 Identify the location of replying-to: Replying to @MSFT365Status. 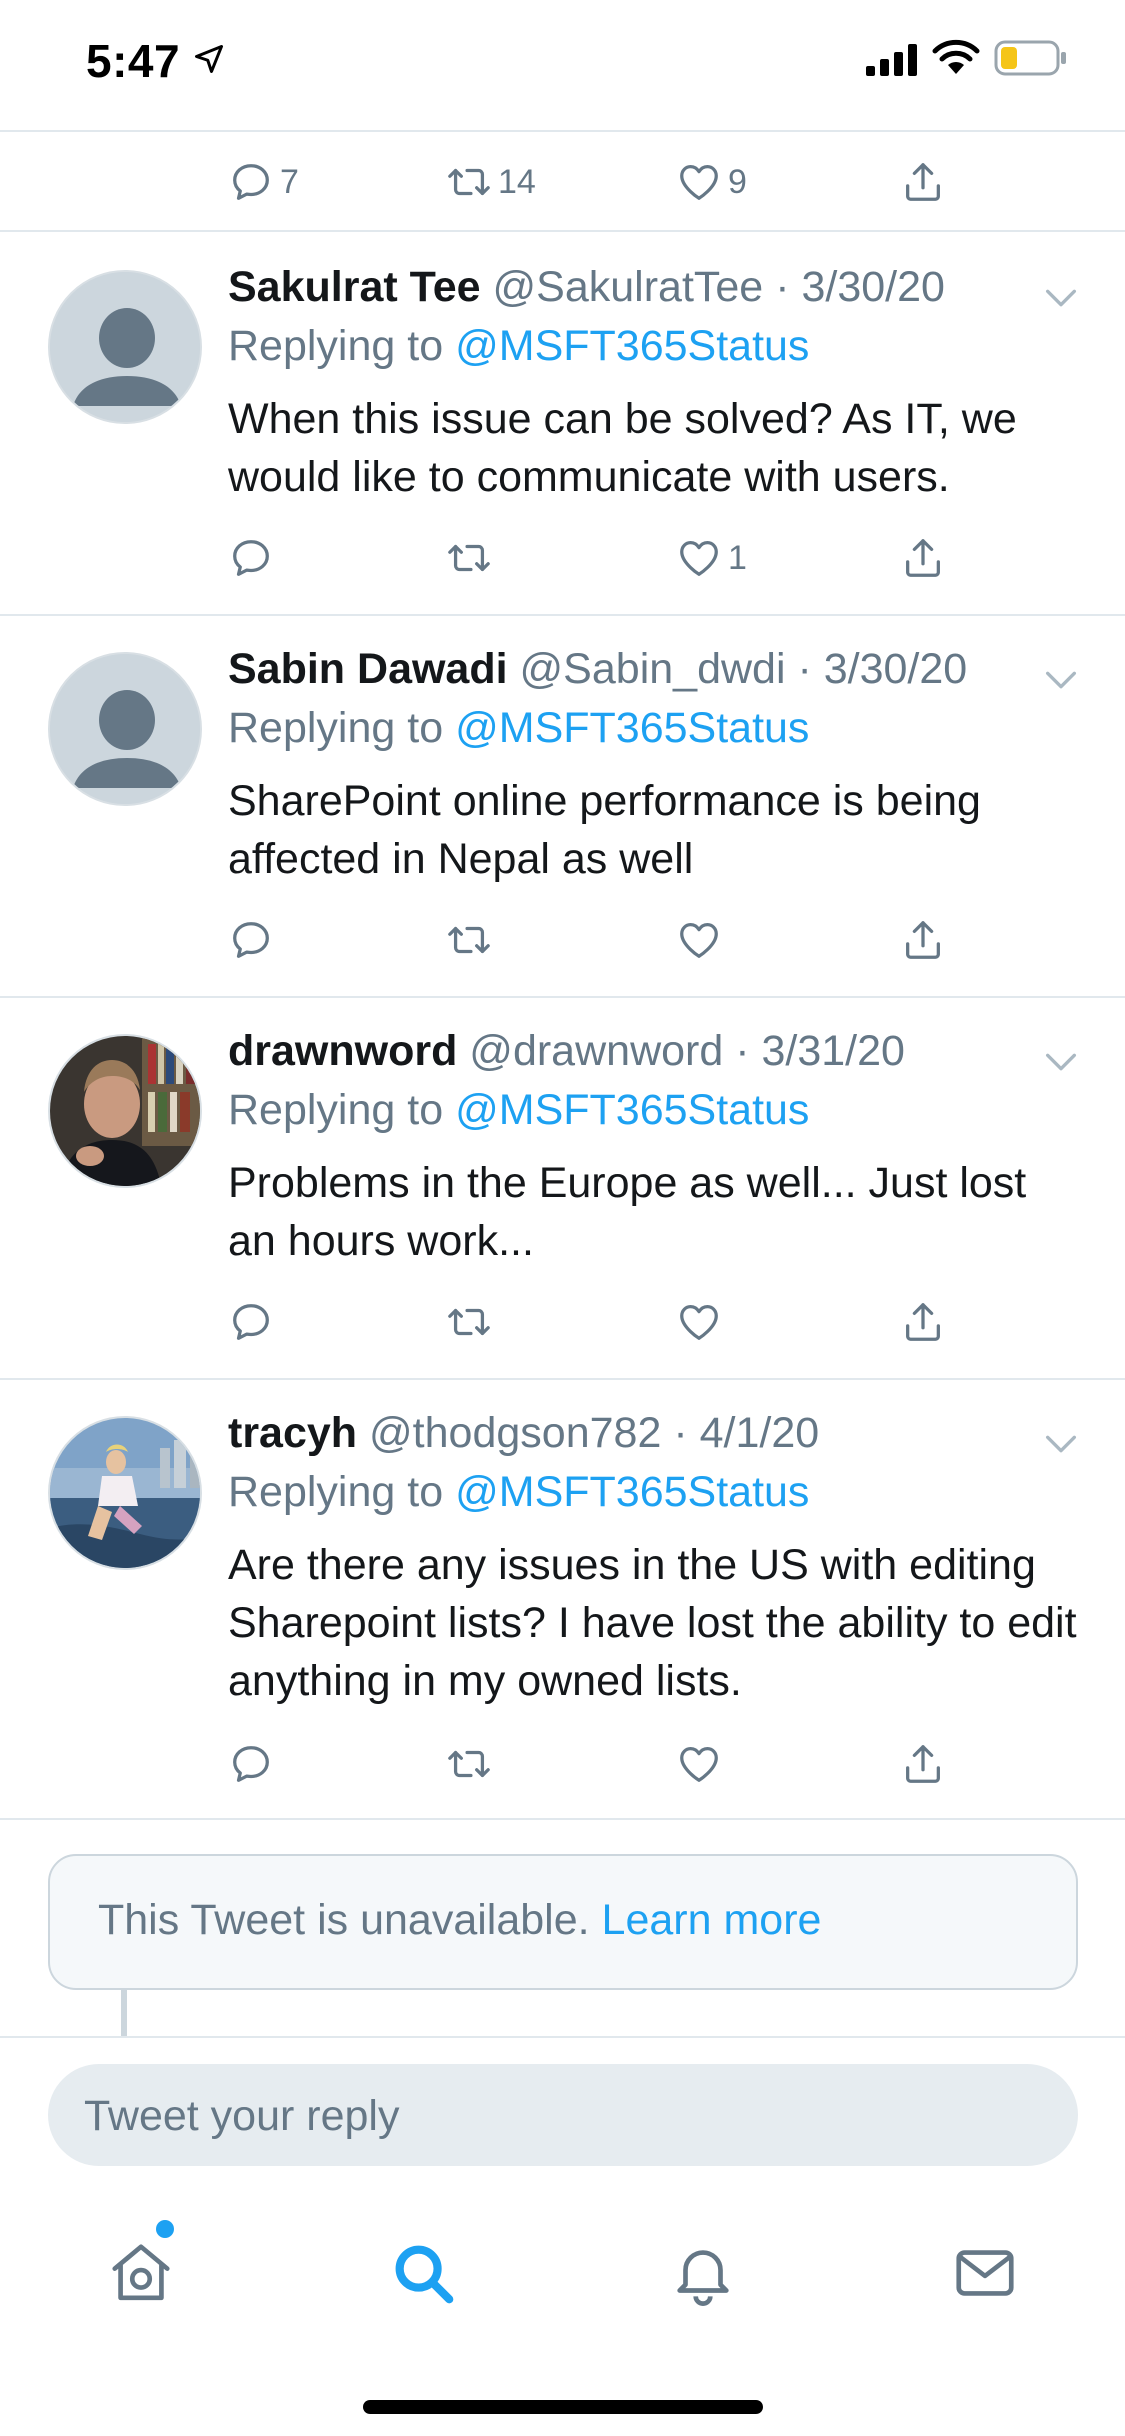
(656, 1492).